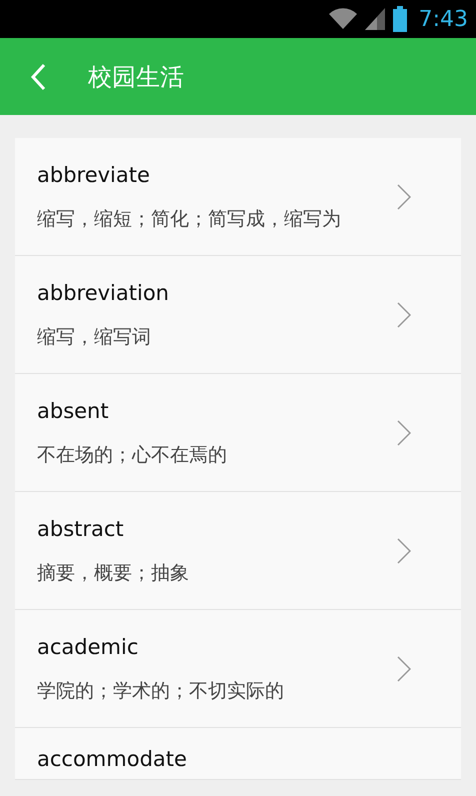  Describe the element at coordinates (399, 19) in the screenshot. I see `battery-icon` at that location.